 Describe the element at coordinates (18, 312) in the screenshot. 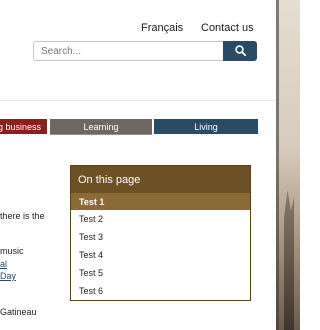

I see `body-text-fragment: Gatineau` at that location.